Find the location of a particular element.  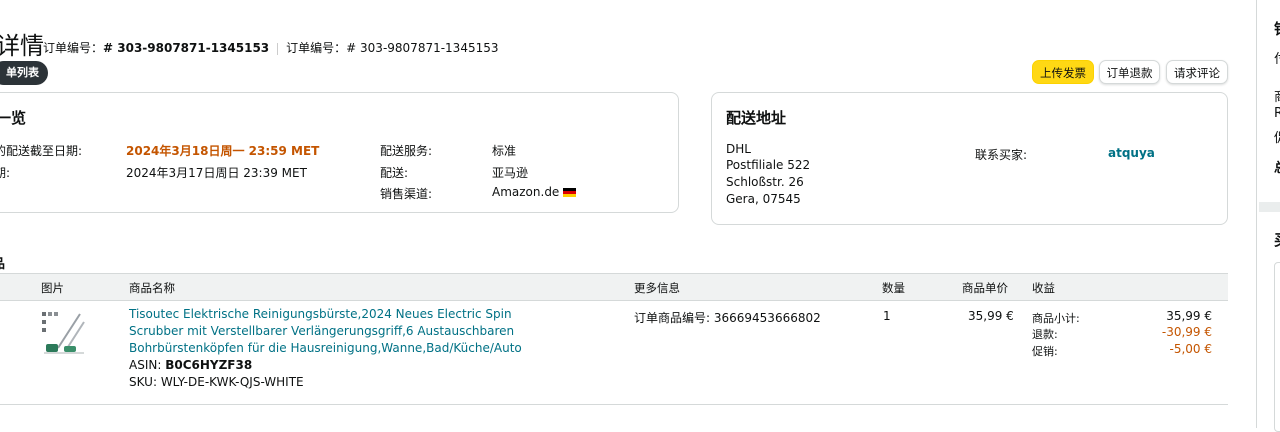

col-unit-price: 商品单价 is located at coordinates (985, 288).